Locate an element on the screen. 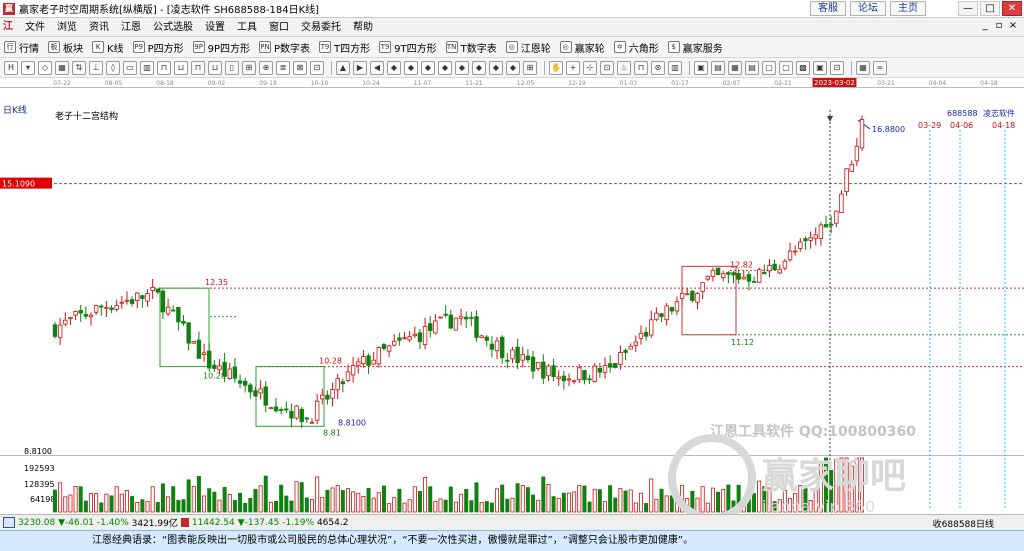 The height and width of the screenshot is (551, 1024). menu-window: 窗口 is located at coordinates (279, 27).